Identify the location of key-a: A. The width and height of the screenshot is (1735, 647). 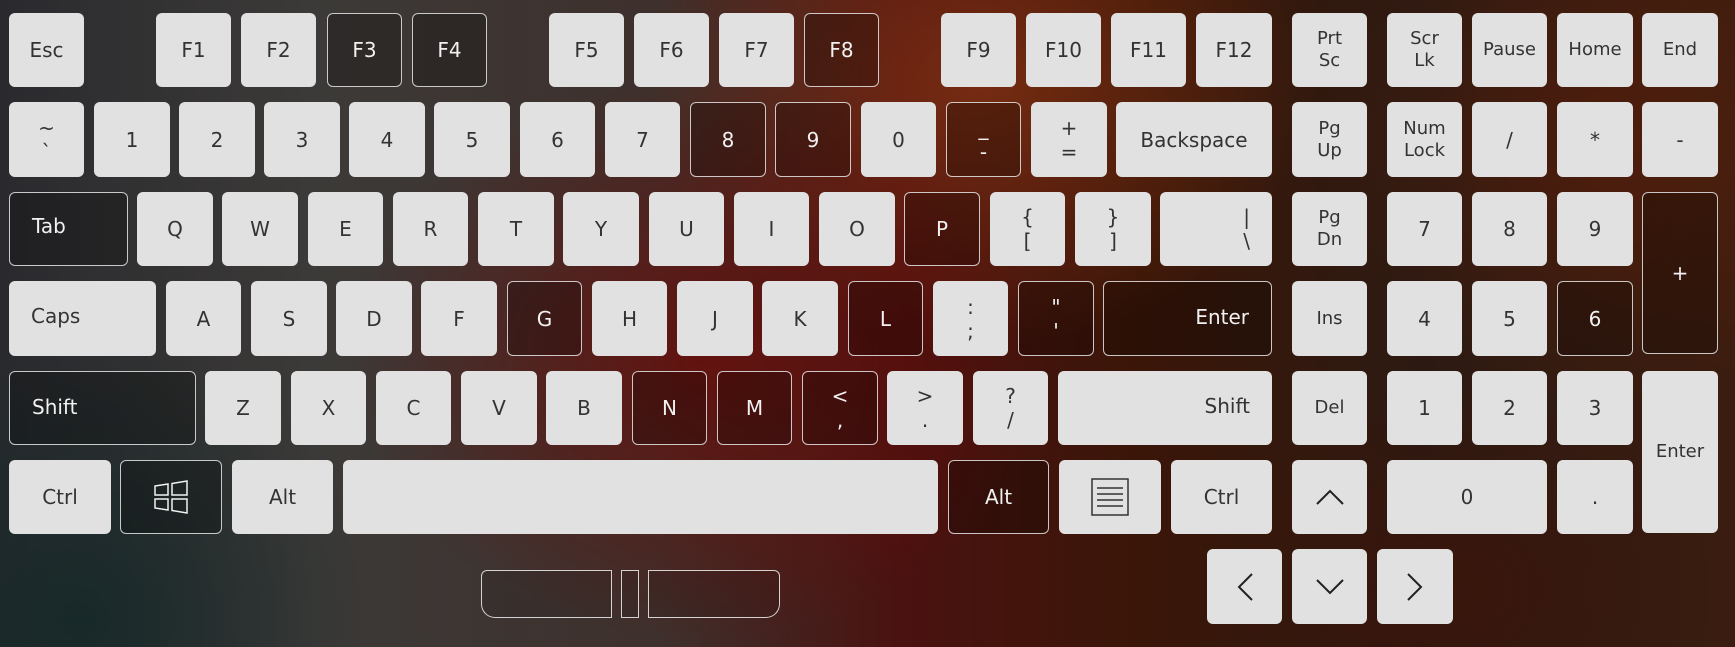
(203, 318).